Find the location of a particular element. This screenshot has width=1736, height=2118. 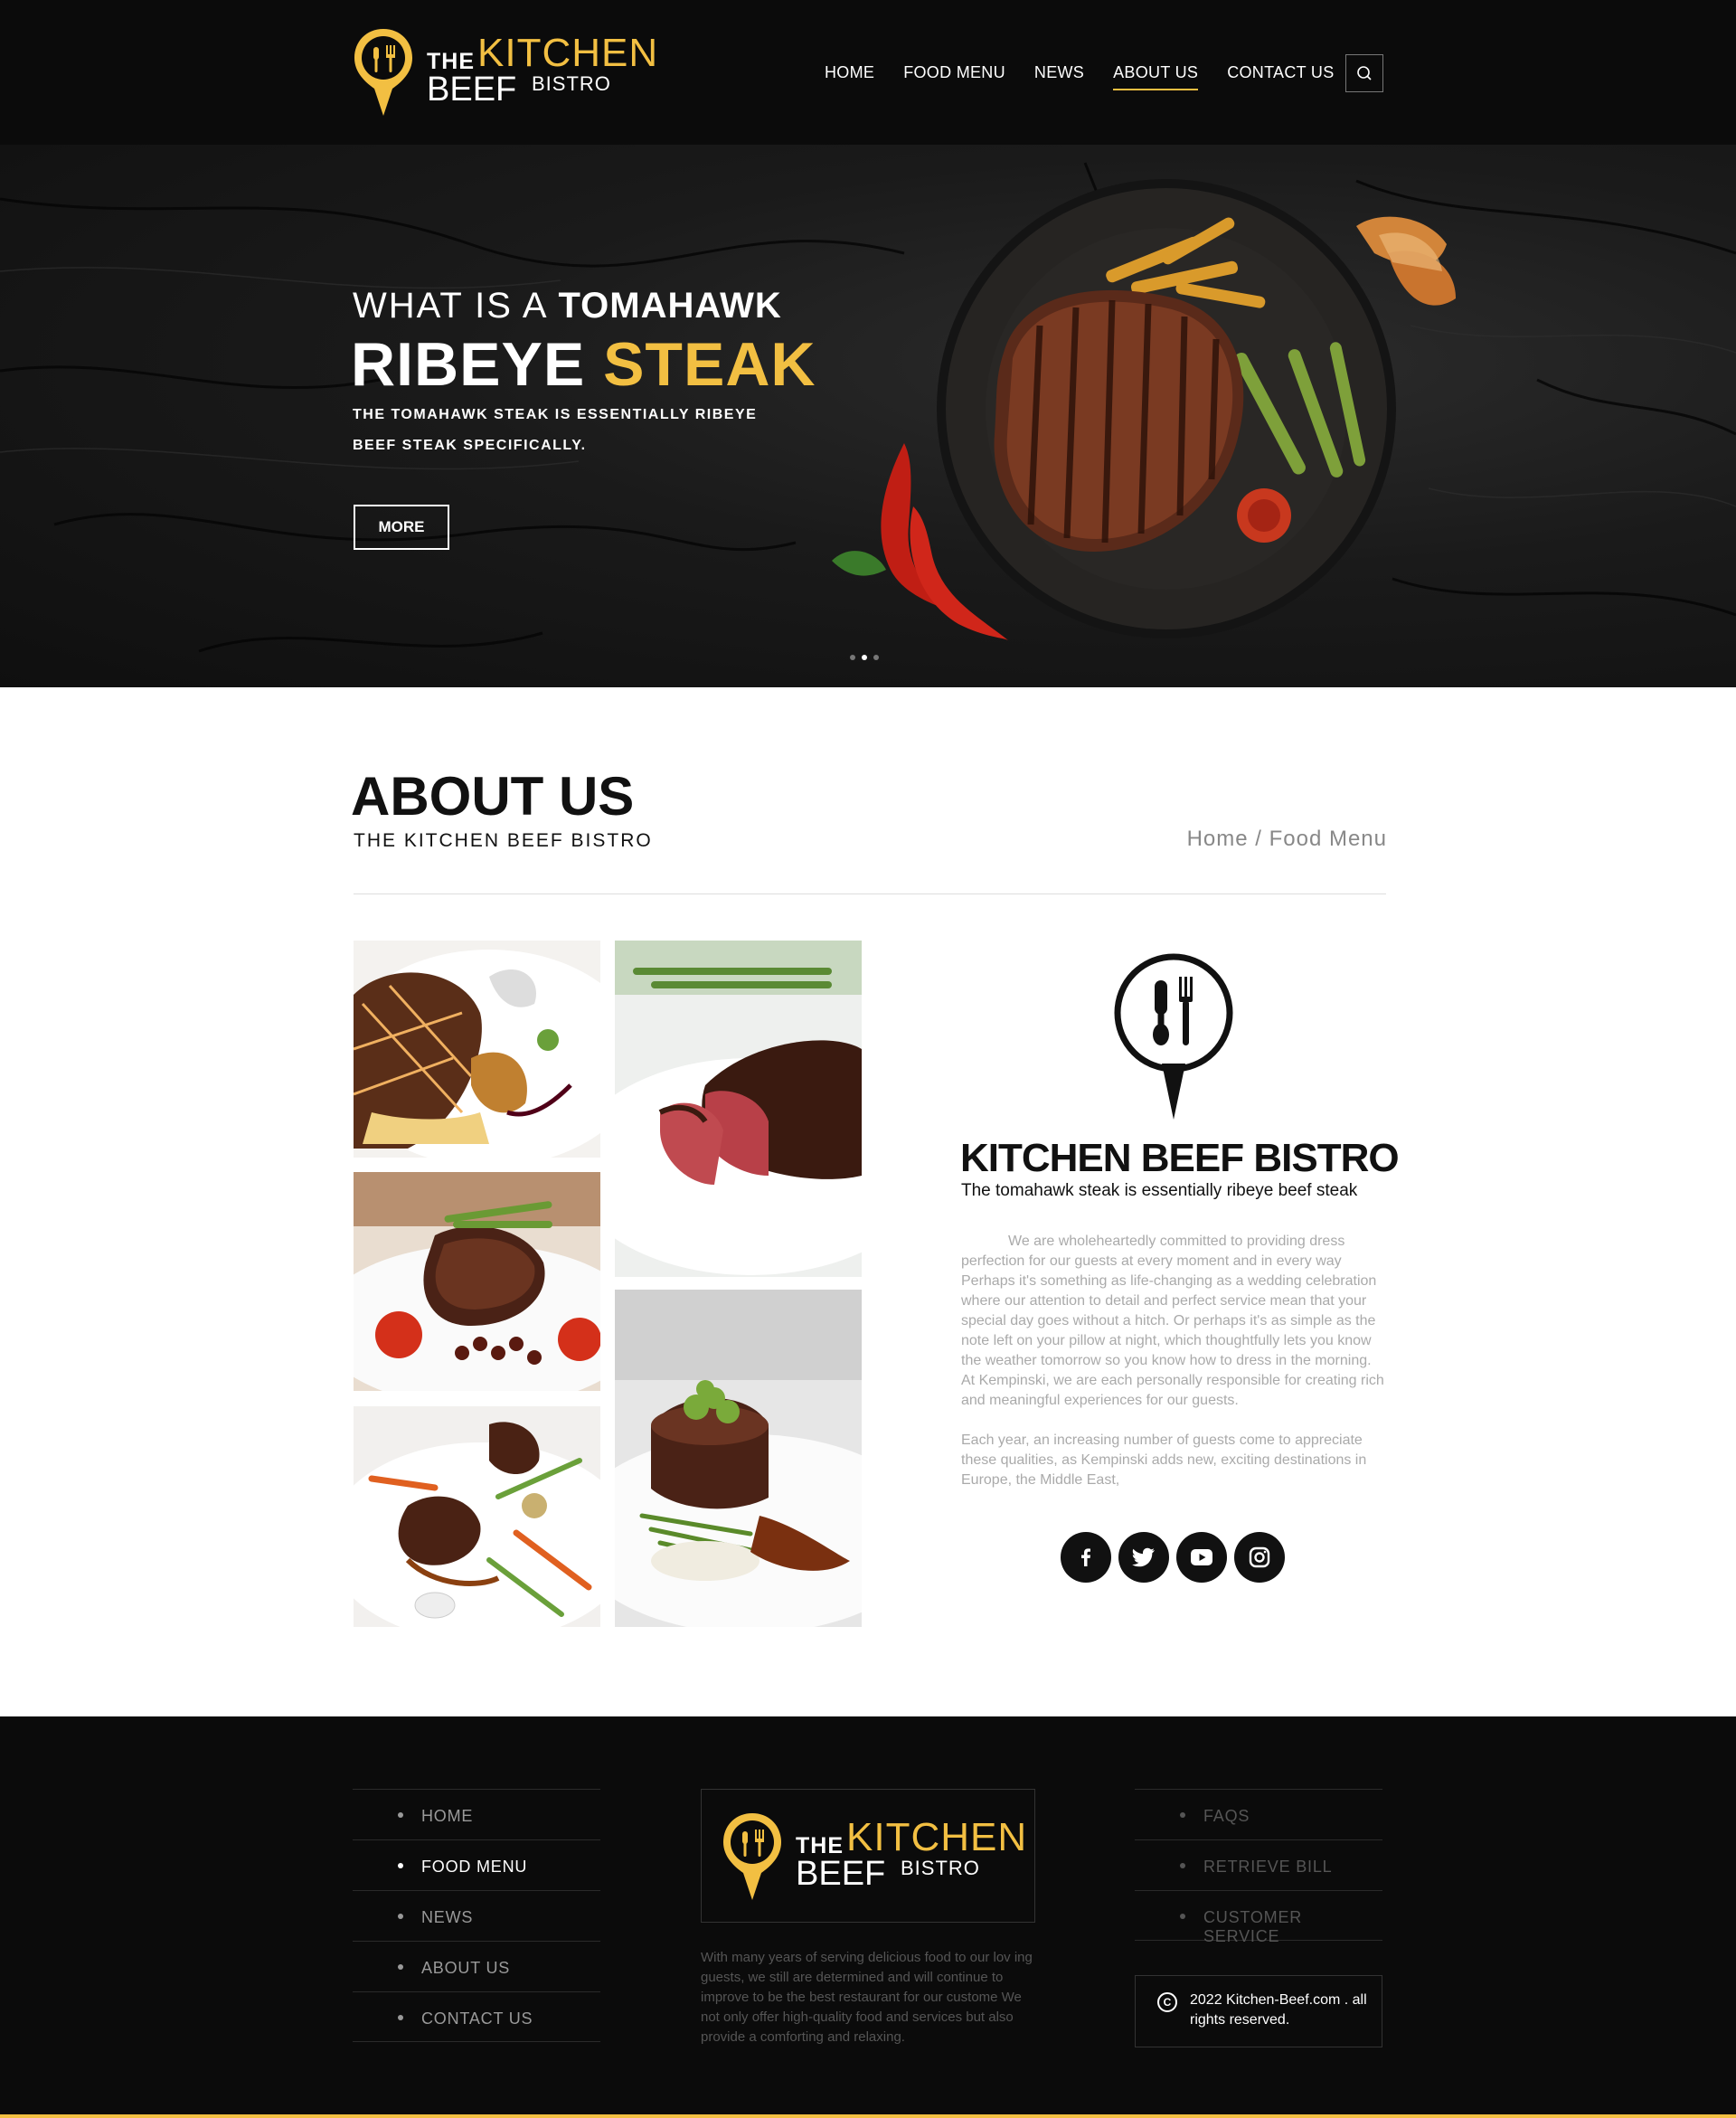

search-icon is located at coordinates (1364, 73).